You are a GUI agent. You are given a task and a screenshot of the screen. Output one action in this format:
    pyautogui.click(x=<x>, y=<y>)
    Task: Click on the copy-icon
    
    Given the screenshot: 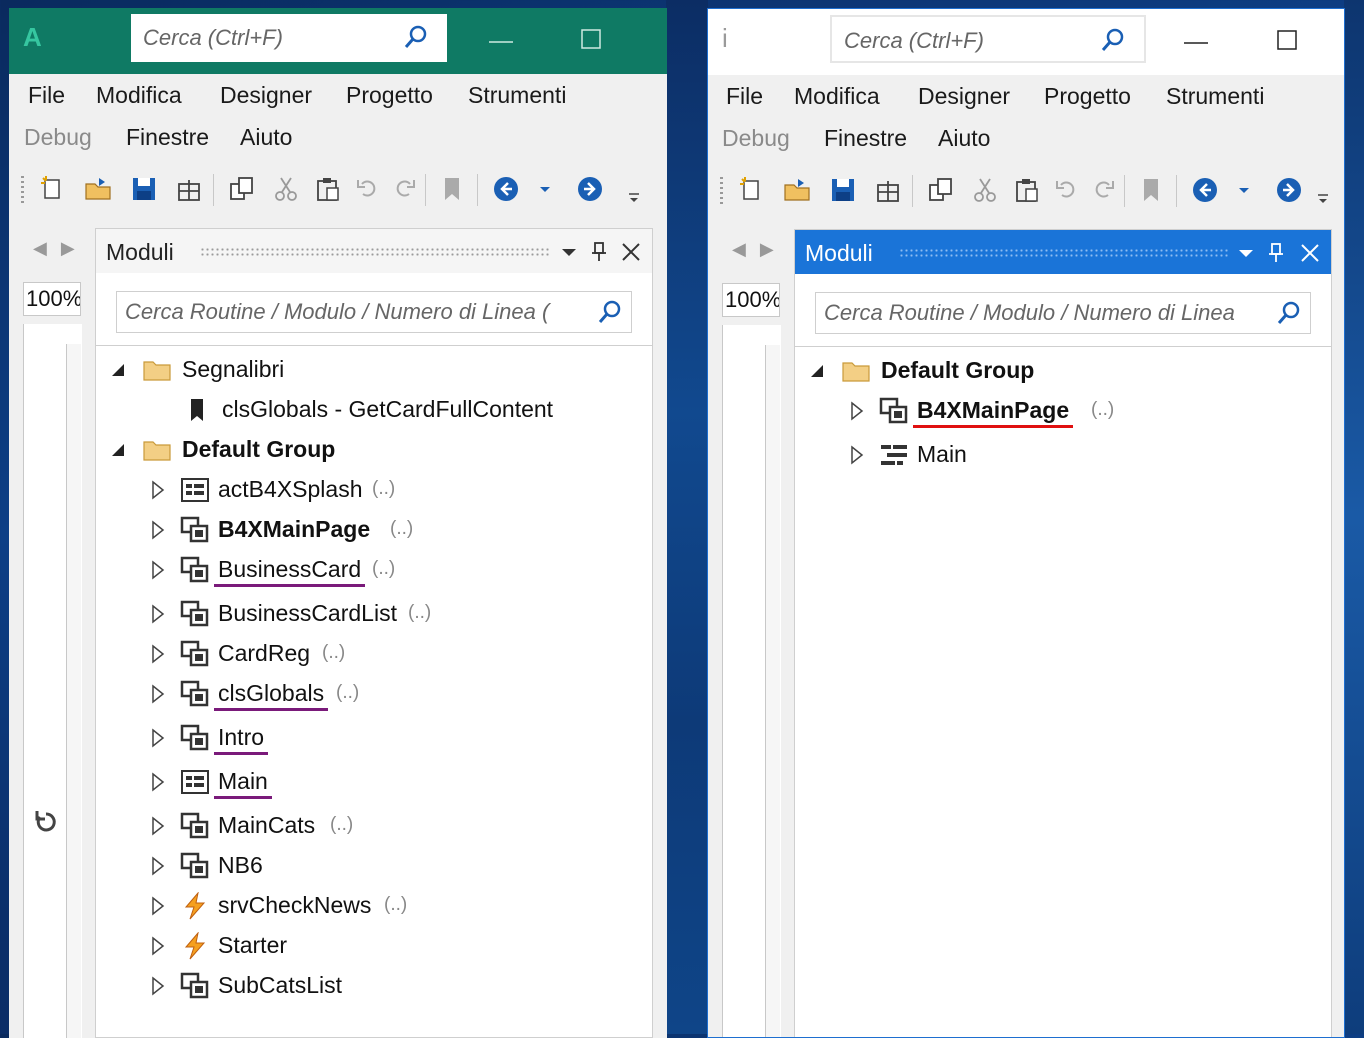 What is the action you would take?
    pyautogui.click(x=242, y=189)
    